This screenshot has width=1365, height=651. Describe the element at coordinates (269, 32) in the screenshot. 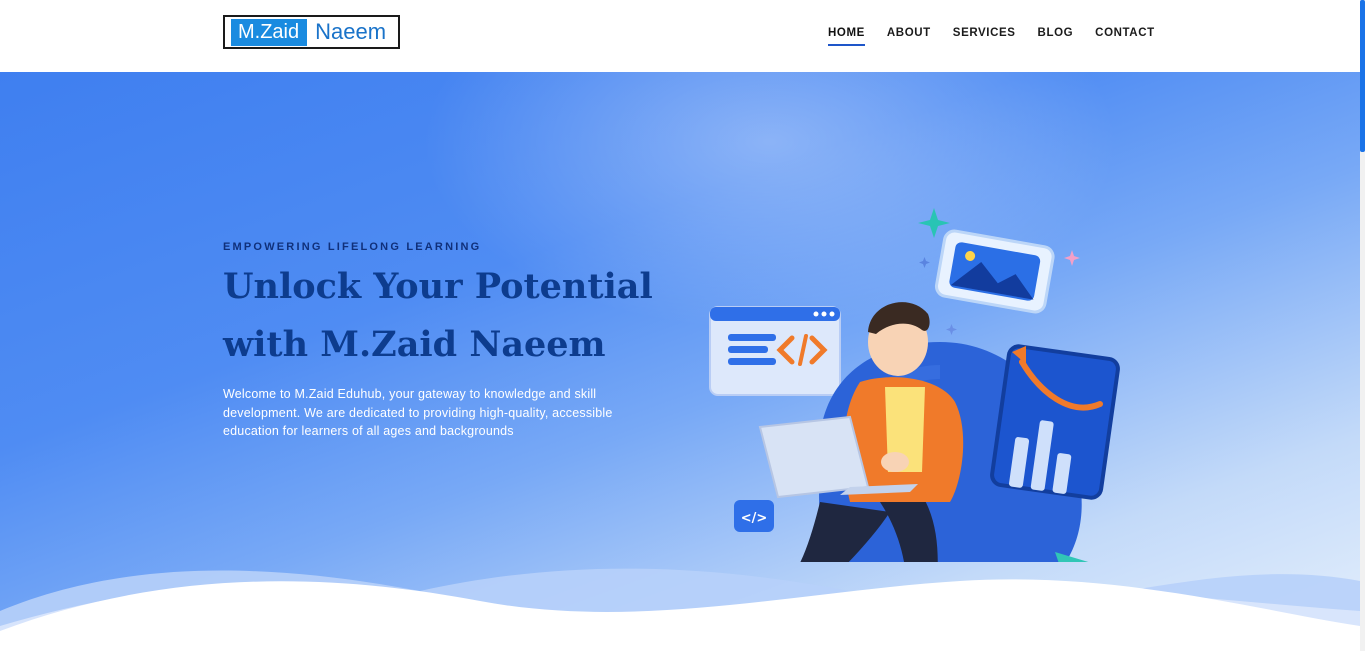

I see `logo-part1: M.Zaid` at that location.